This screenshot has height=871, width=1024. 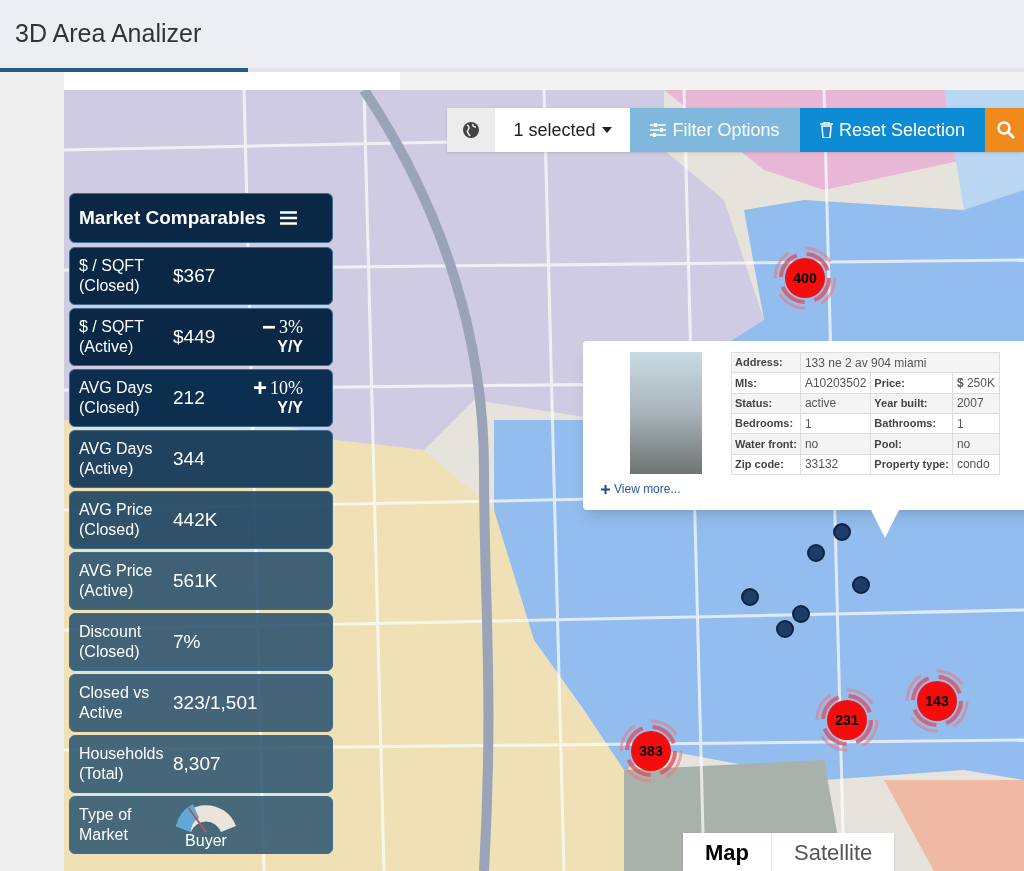 What do you see at coordinates (727, 852) in the screenshot?
I see `map-type-tab: Map` at bounding box center [727, 852].